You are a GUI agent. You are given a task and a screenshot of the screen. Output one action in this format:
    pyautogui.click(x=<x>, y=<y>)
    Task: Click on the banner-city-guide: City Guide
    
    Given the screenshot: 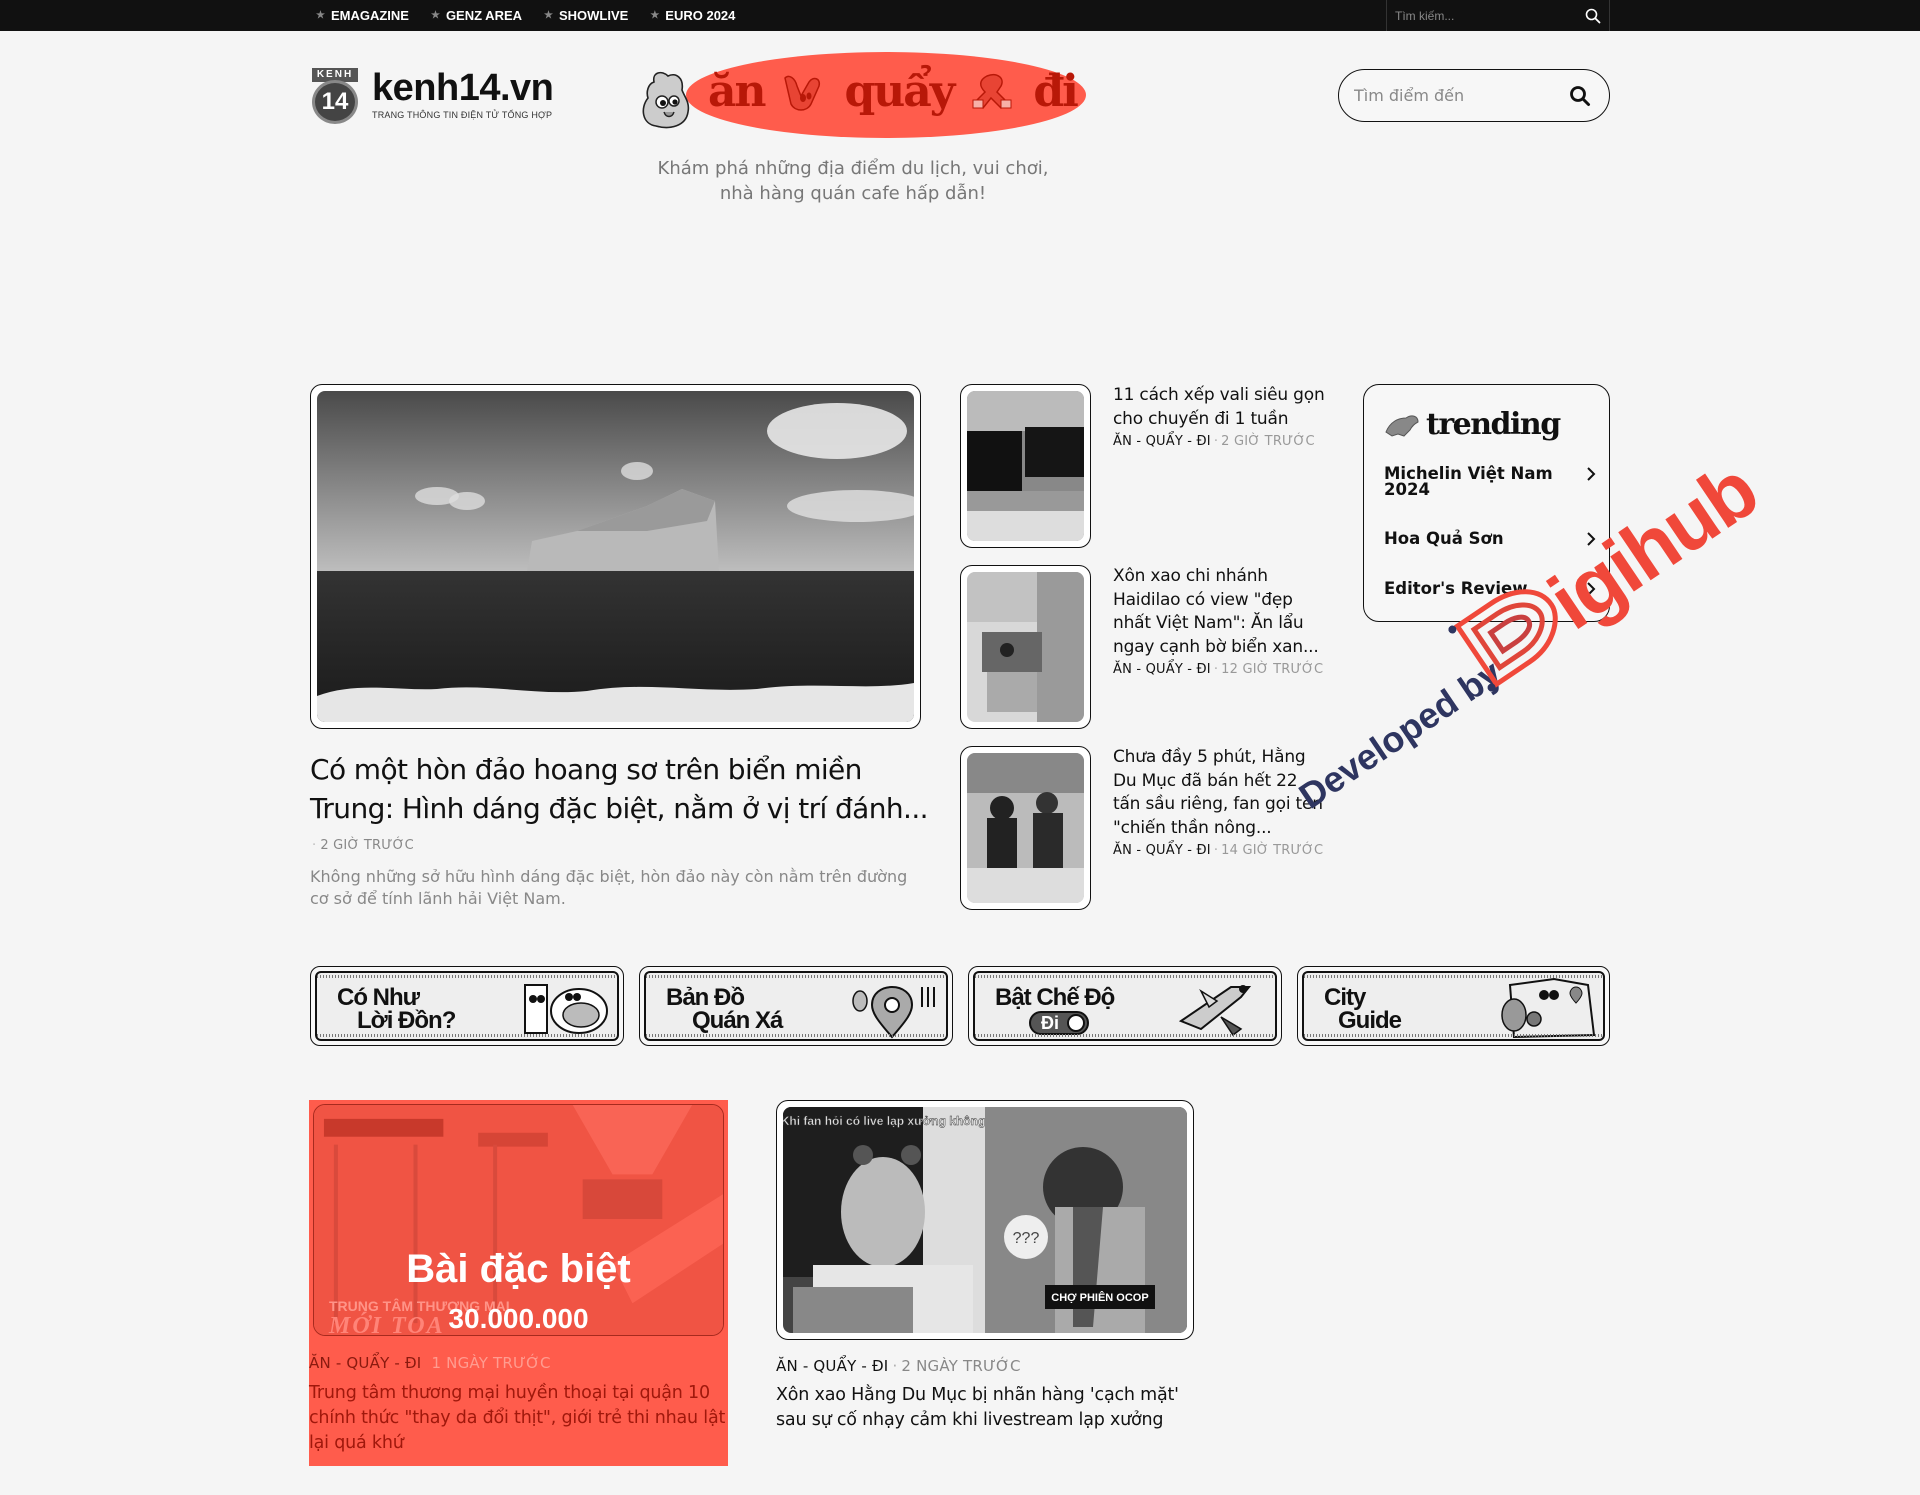 What is the action you would take?
    pyautogui.click(x=1453, y=1006)
    